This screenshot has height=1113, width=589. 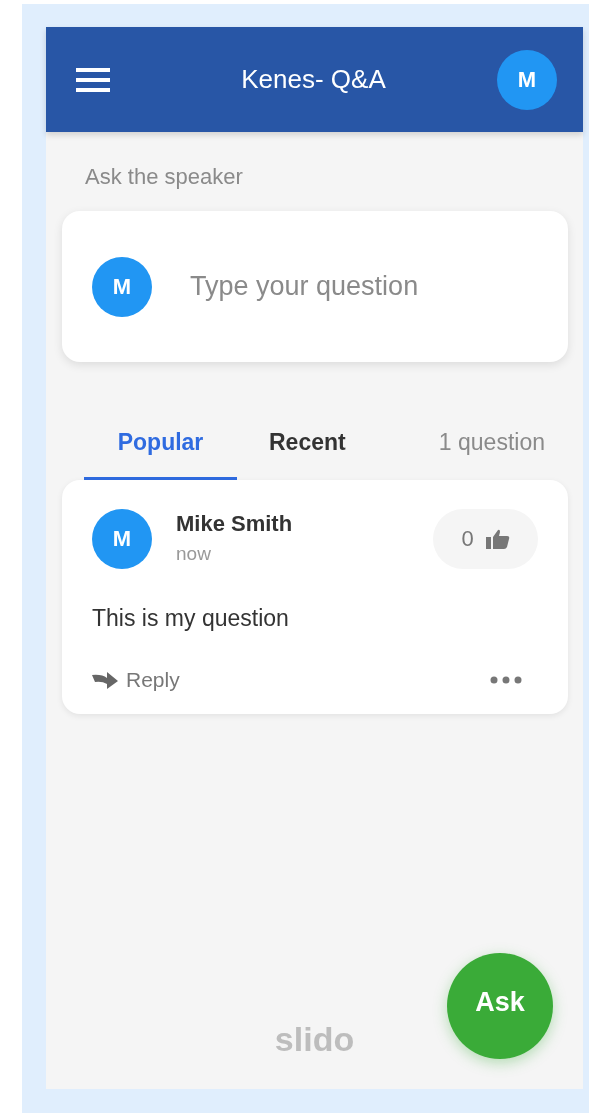 What do you see at coordinates (136, 680) in the screenshot?
I see `reply-button: Reply` at bounding box center [136, 680].